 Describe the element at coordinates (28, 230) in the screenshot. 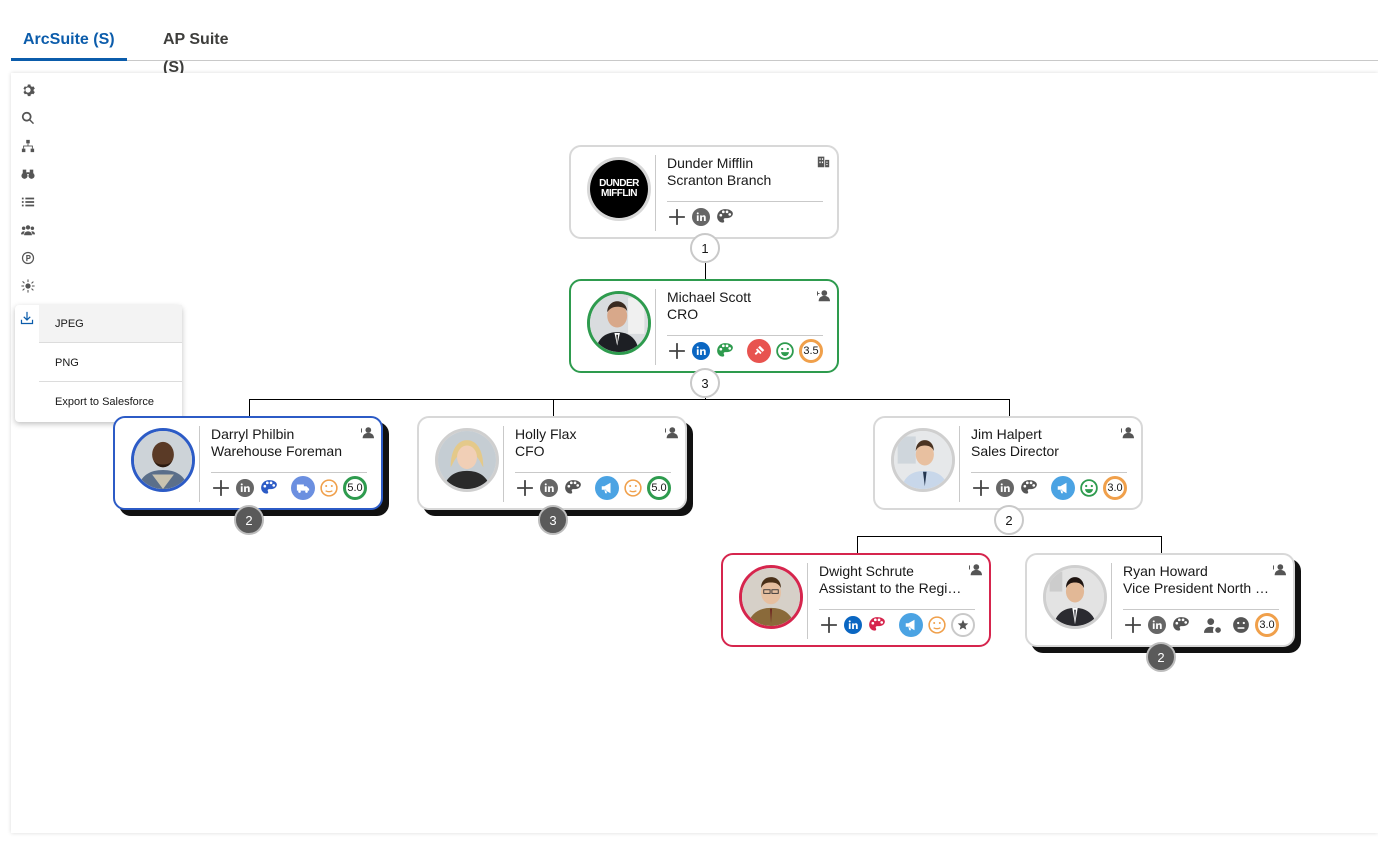

I see `team-icon` at that location.